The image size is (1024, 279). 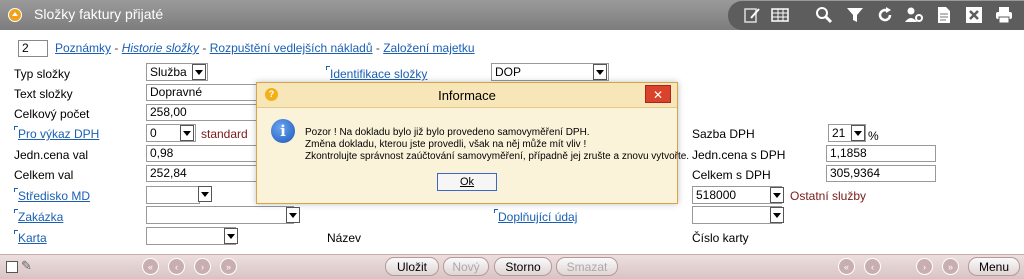 What do you see at coordinates (994, 266) in the screenshot?
I see `menu-button: Menu` at bounding box center [994, 266].